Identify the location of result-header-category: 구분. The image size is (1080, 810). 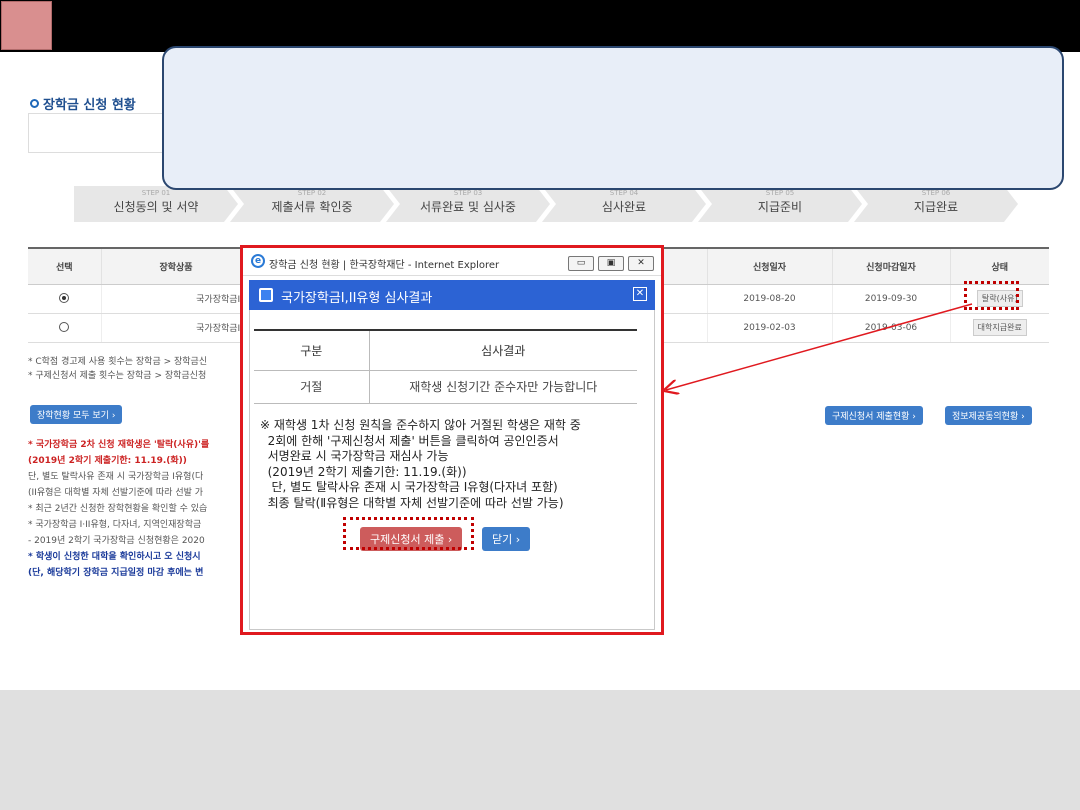
(311, 350).